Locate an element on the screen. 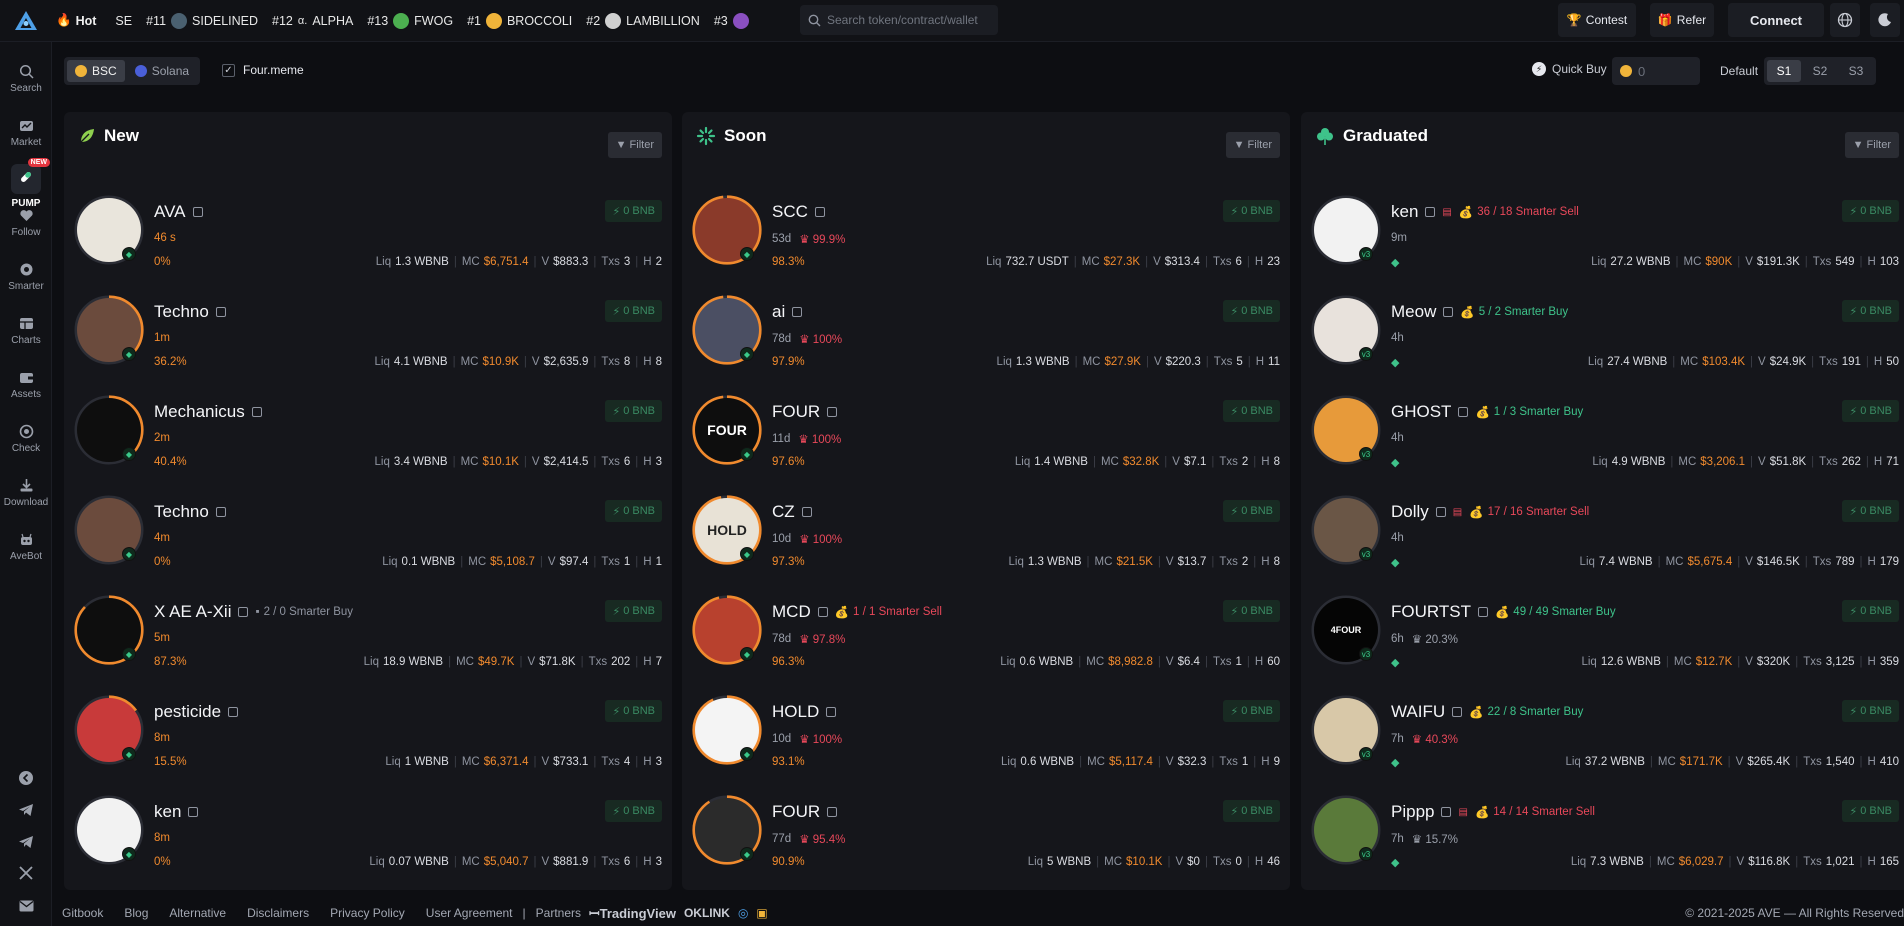 The height and width of the screenshot is (926, 1904). partner-sun-icon: ▣ is located at coordinates (761, 913).